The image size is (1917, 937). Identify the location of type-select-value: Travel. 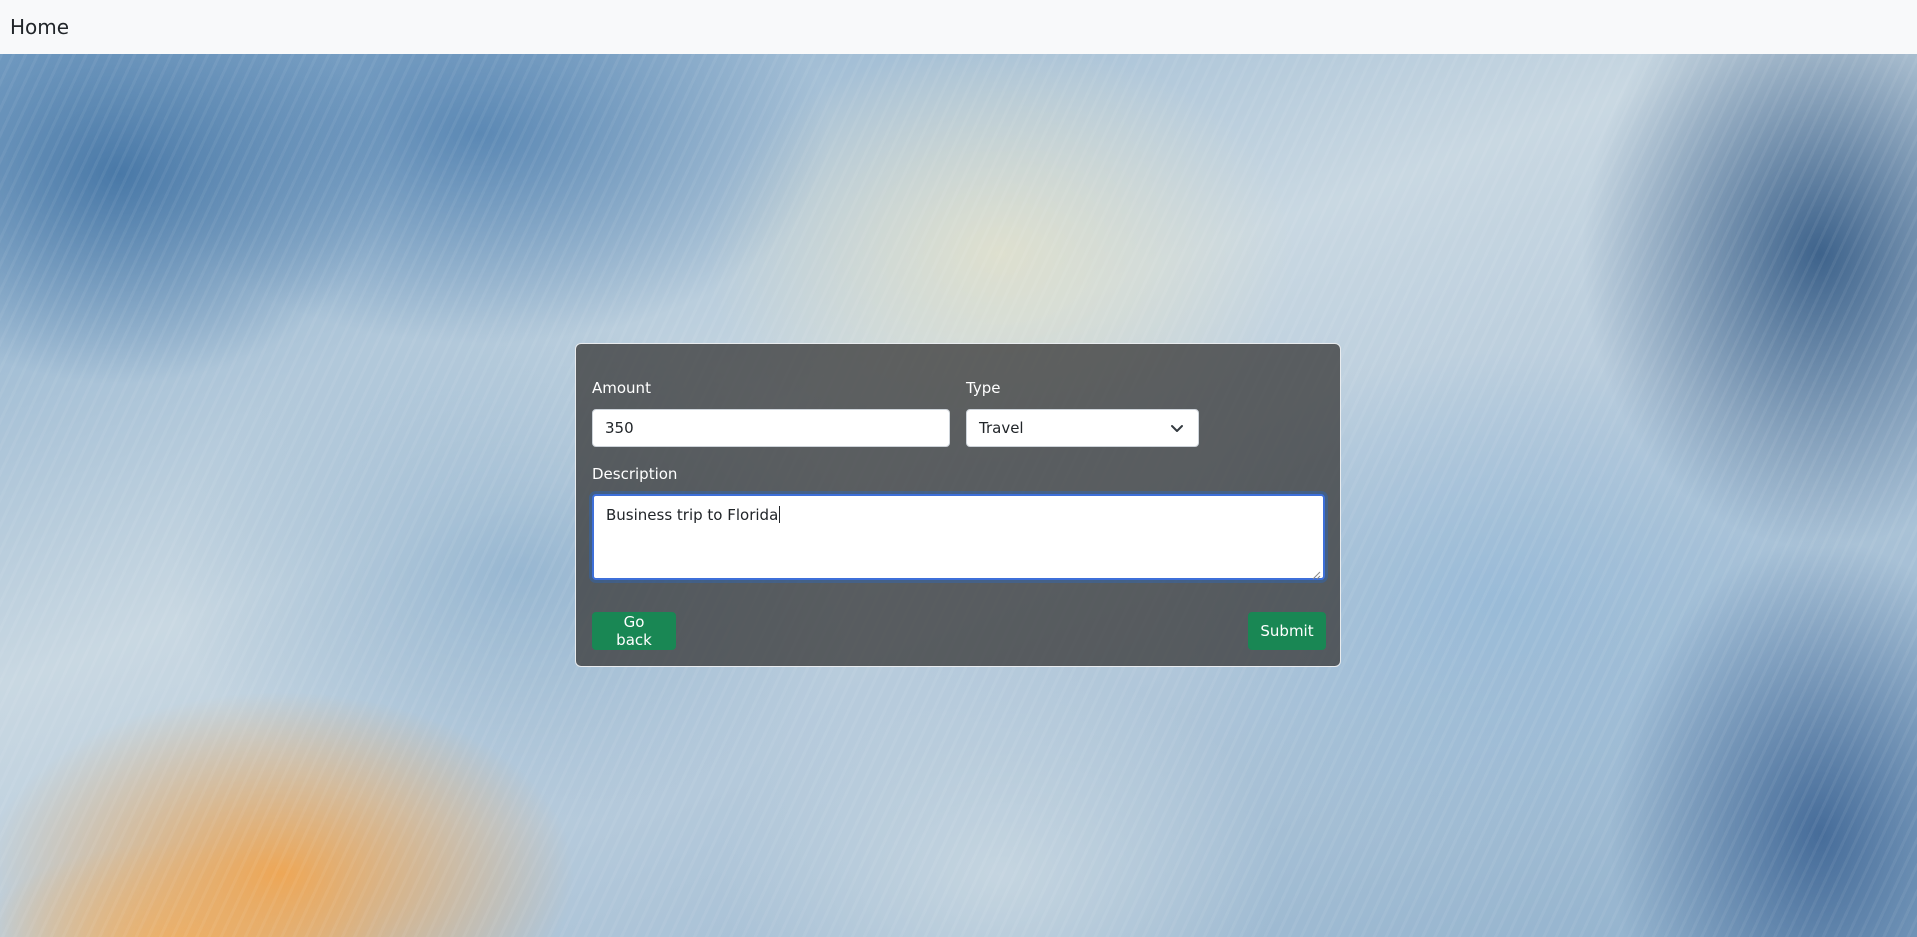
(1001, 428).